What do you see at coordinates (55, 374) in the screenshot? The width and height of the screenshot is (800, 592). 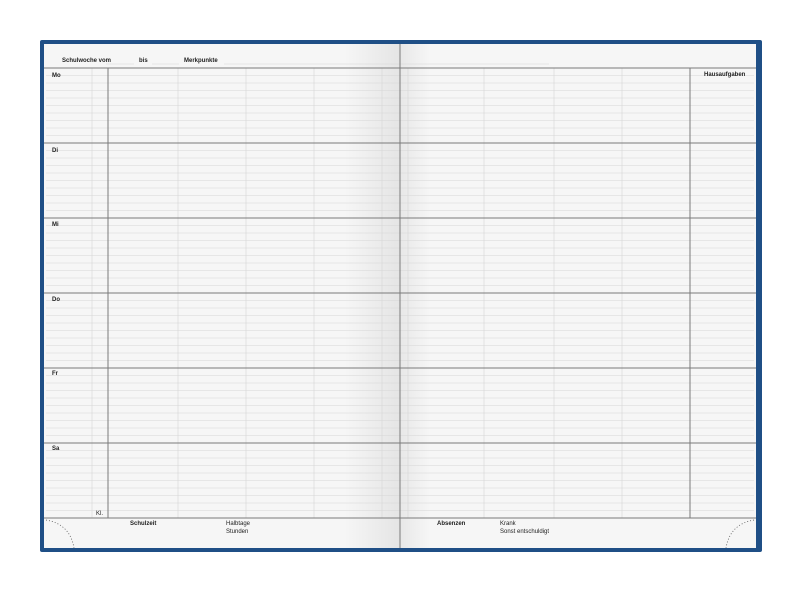 I see `day-label-fr: Fr` at bounding box center [55, 374].